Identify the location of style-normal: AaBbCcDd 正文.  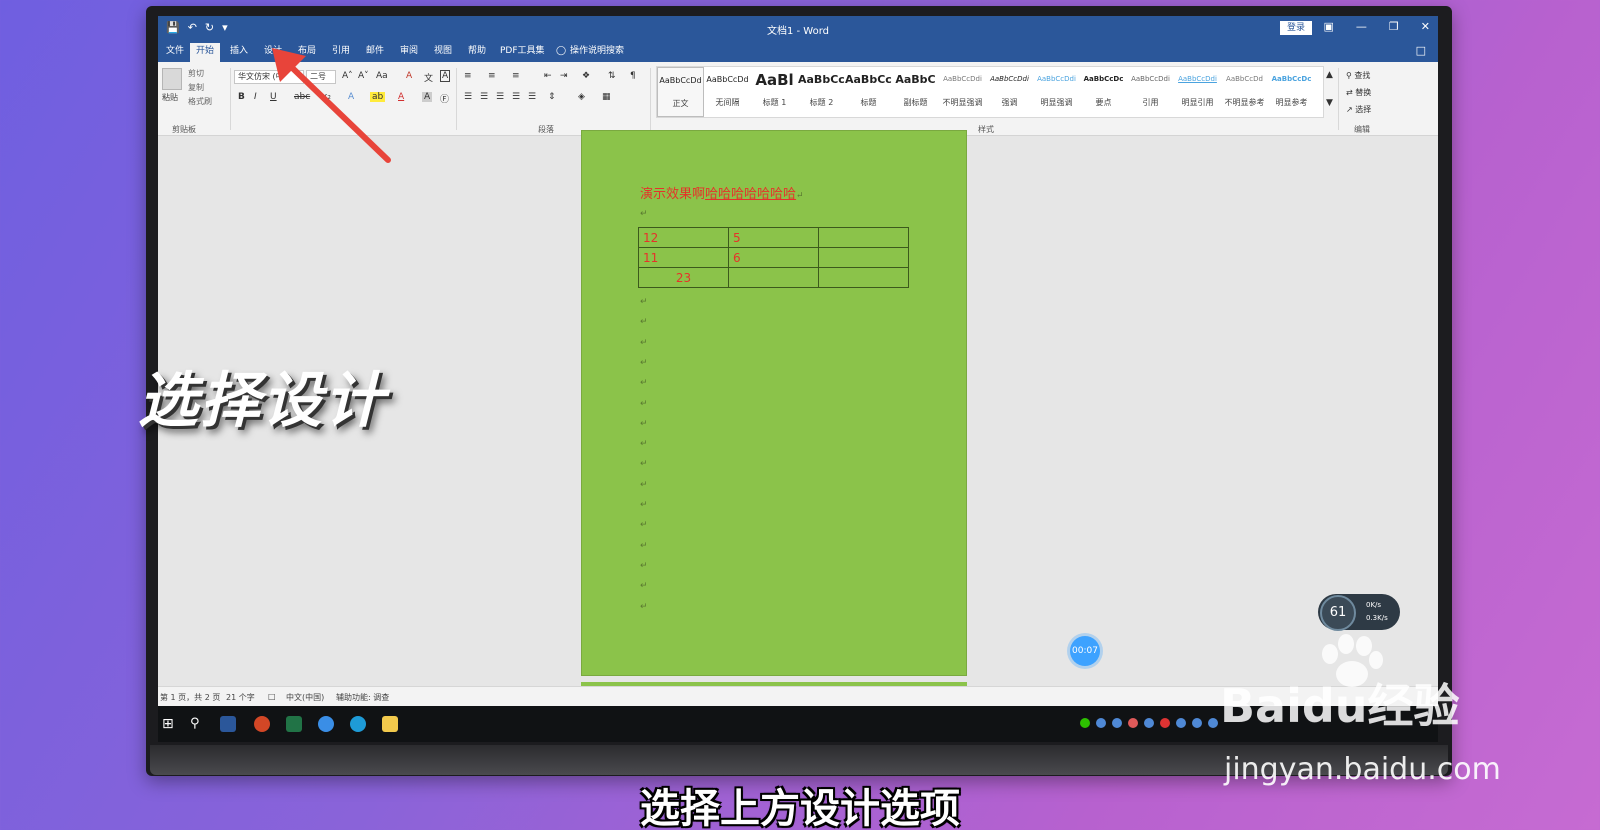
(680, 92).